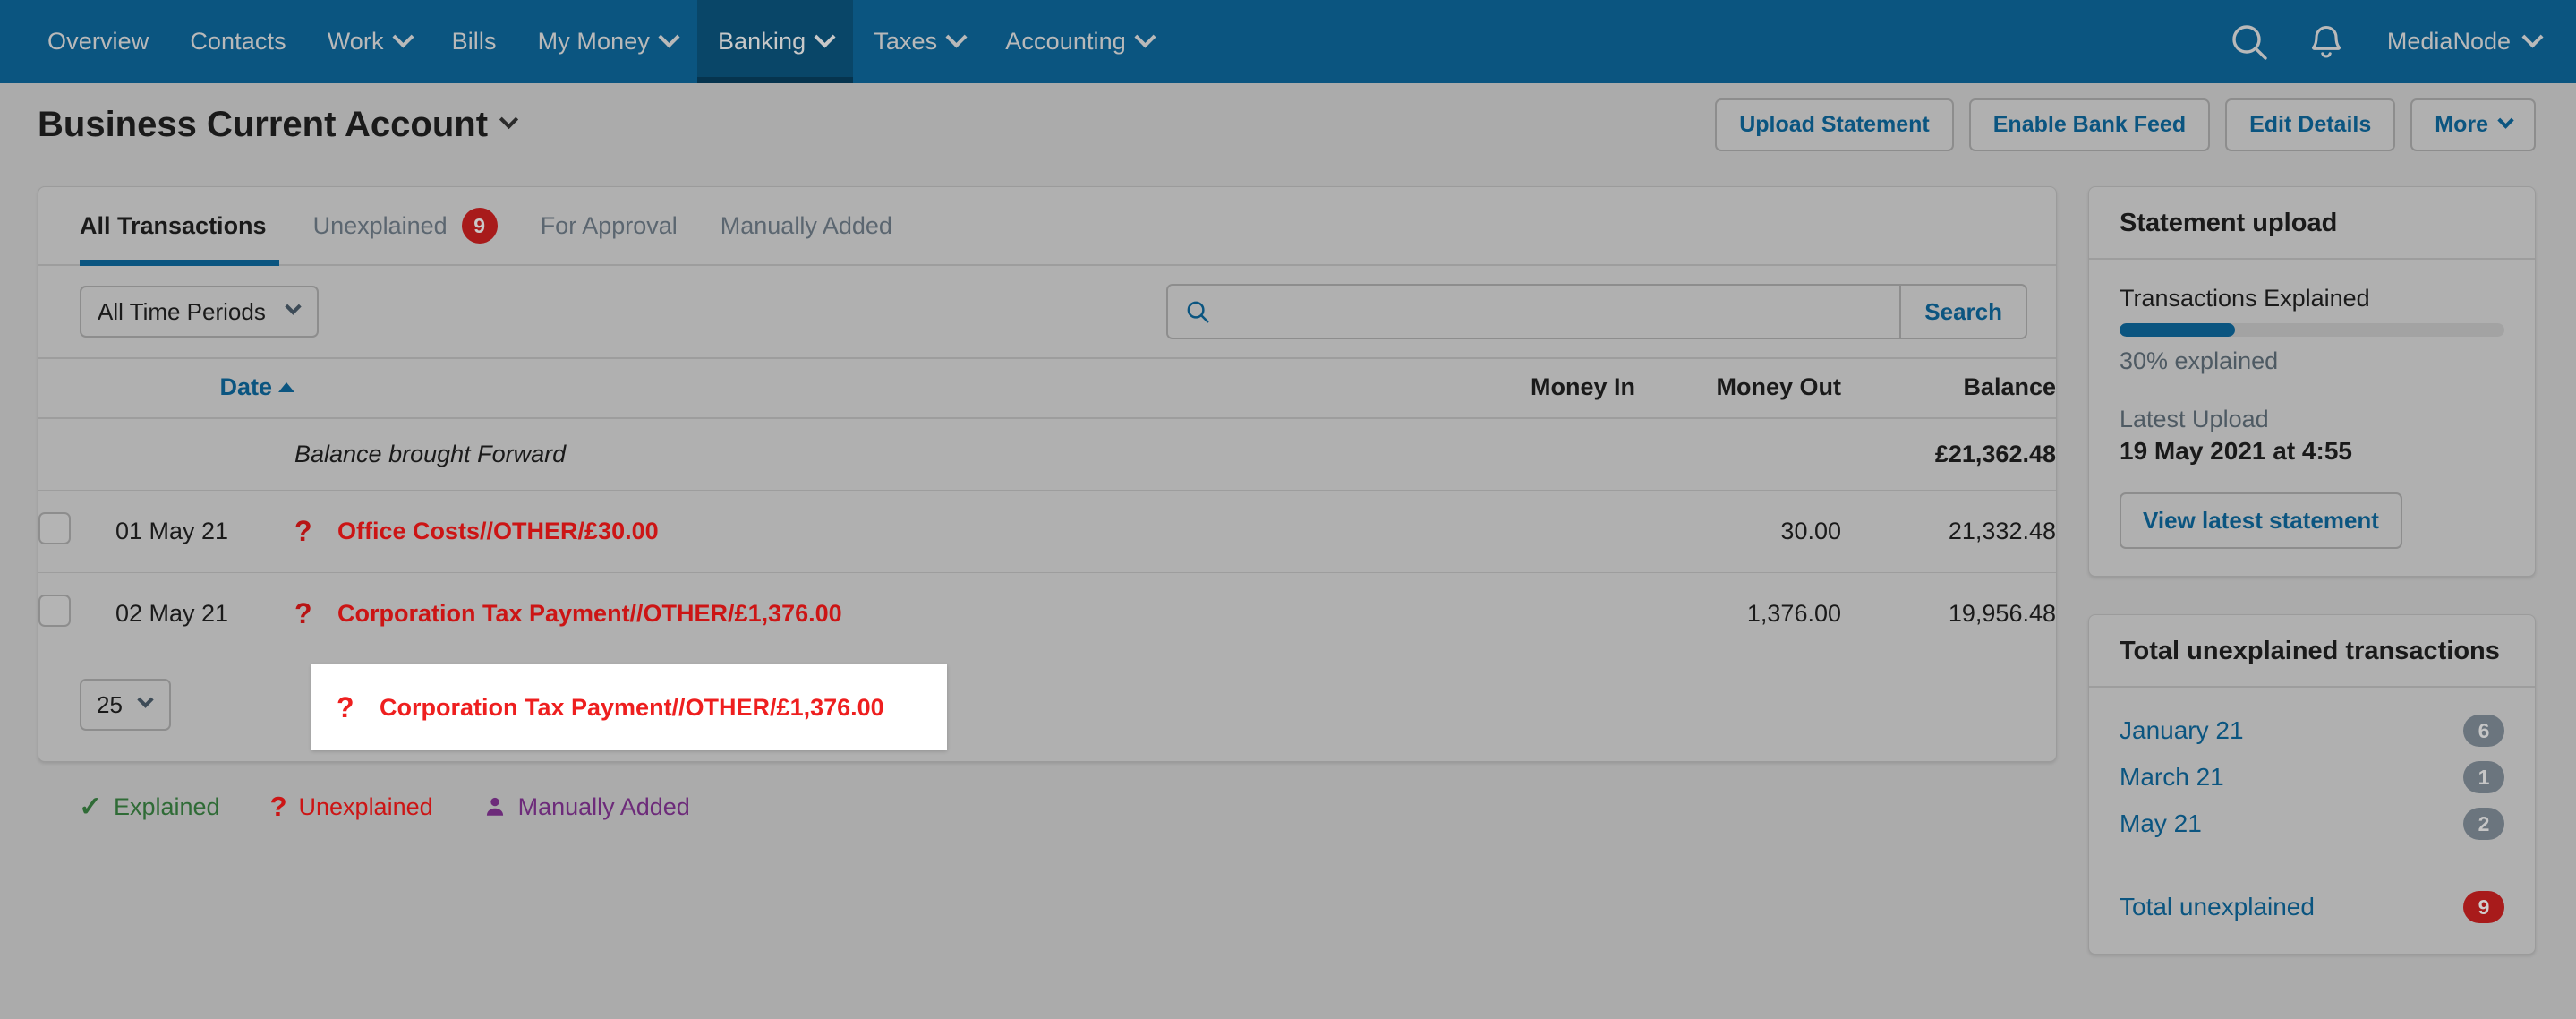 Image resolution: width=2576 pixels, height=1019 pixels. Describe the element at coordinates (1962, 312) in the screenshot. I see `search-button: Search` at that location.